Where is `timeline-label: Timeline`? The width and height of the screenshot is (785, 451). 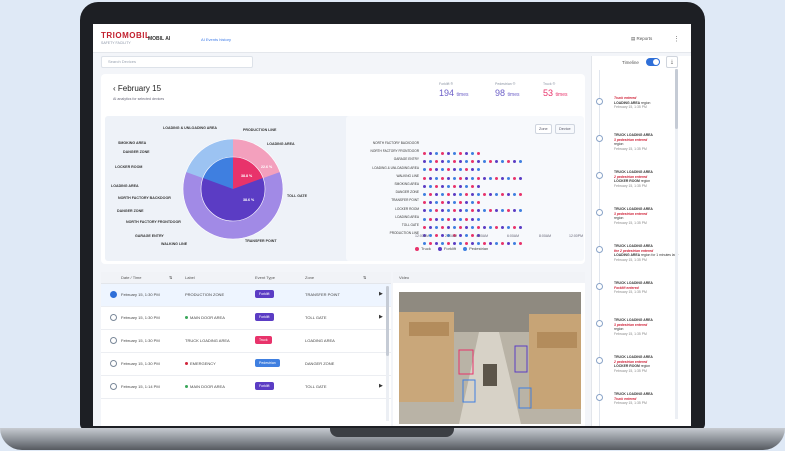 timeline-label: Timeline is located at coordinates (630, 62).